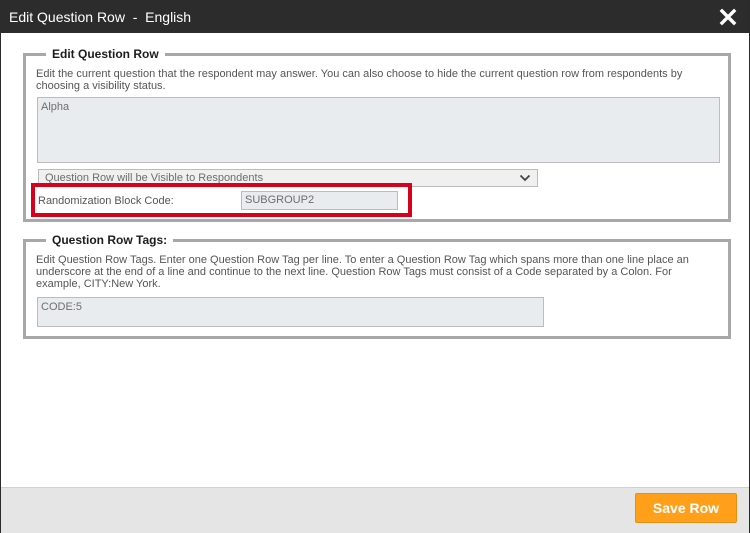 This screenshot has width=750, height=533. I want to click on question-text-field: Alpha, so click(378, 130).